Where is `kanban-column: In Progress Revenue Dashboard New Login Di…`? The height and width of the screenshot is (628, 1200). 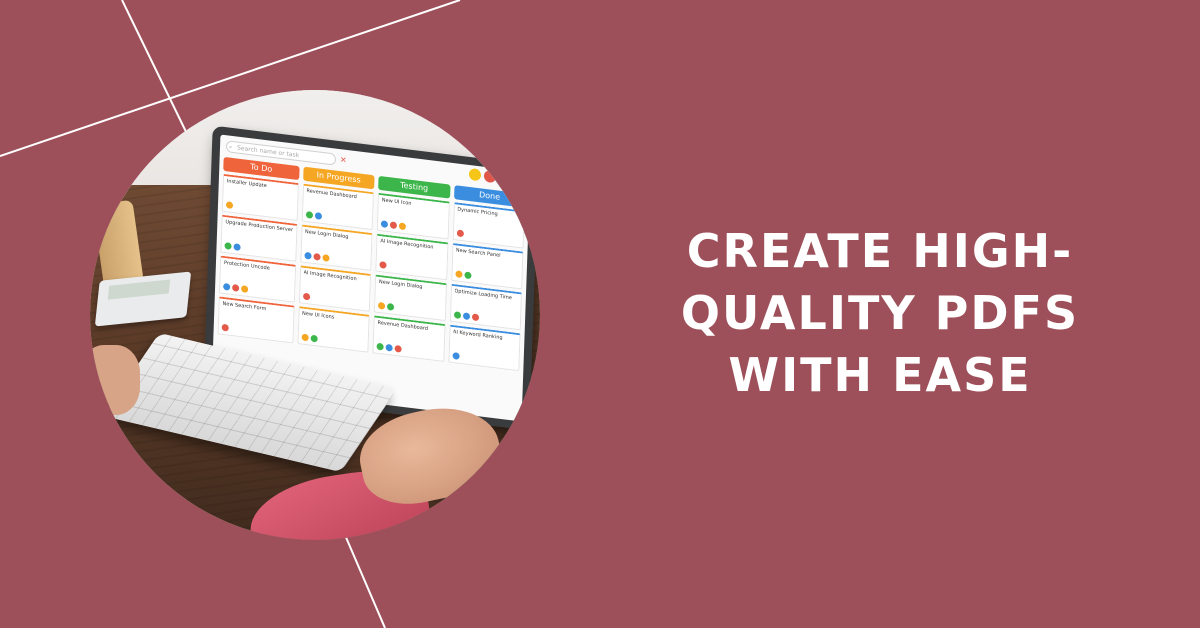
kanban-column: In Progress Revenue Dashboard New Login Di… is located at coordinates (335, 282).